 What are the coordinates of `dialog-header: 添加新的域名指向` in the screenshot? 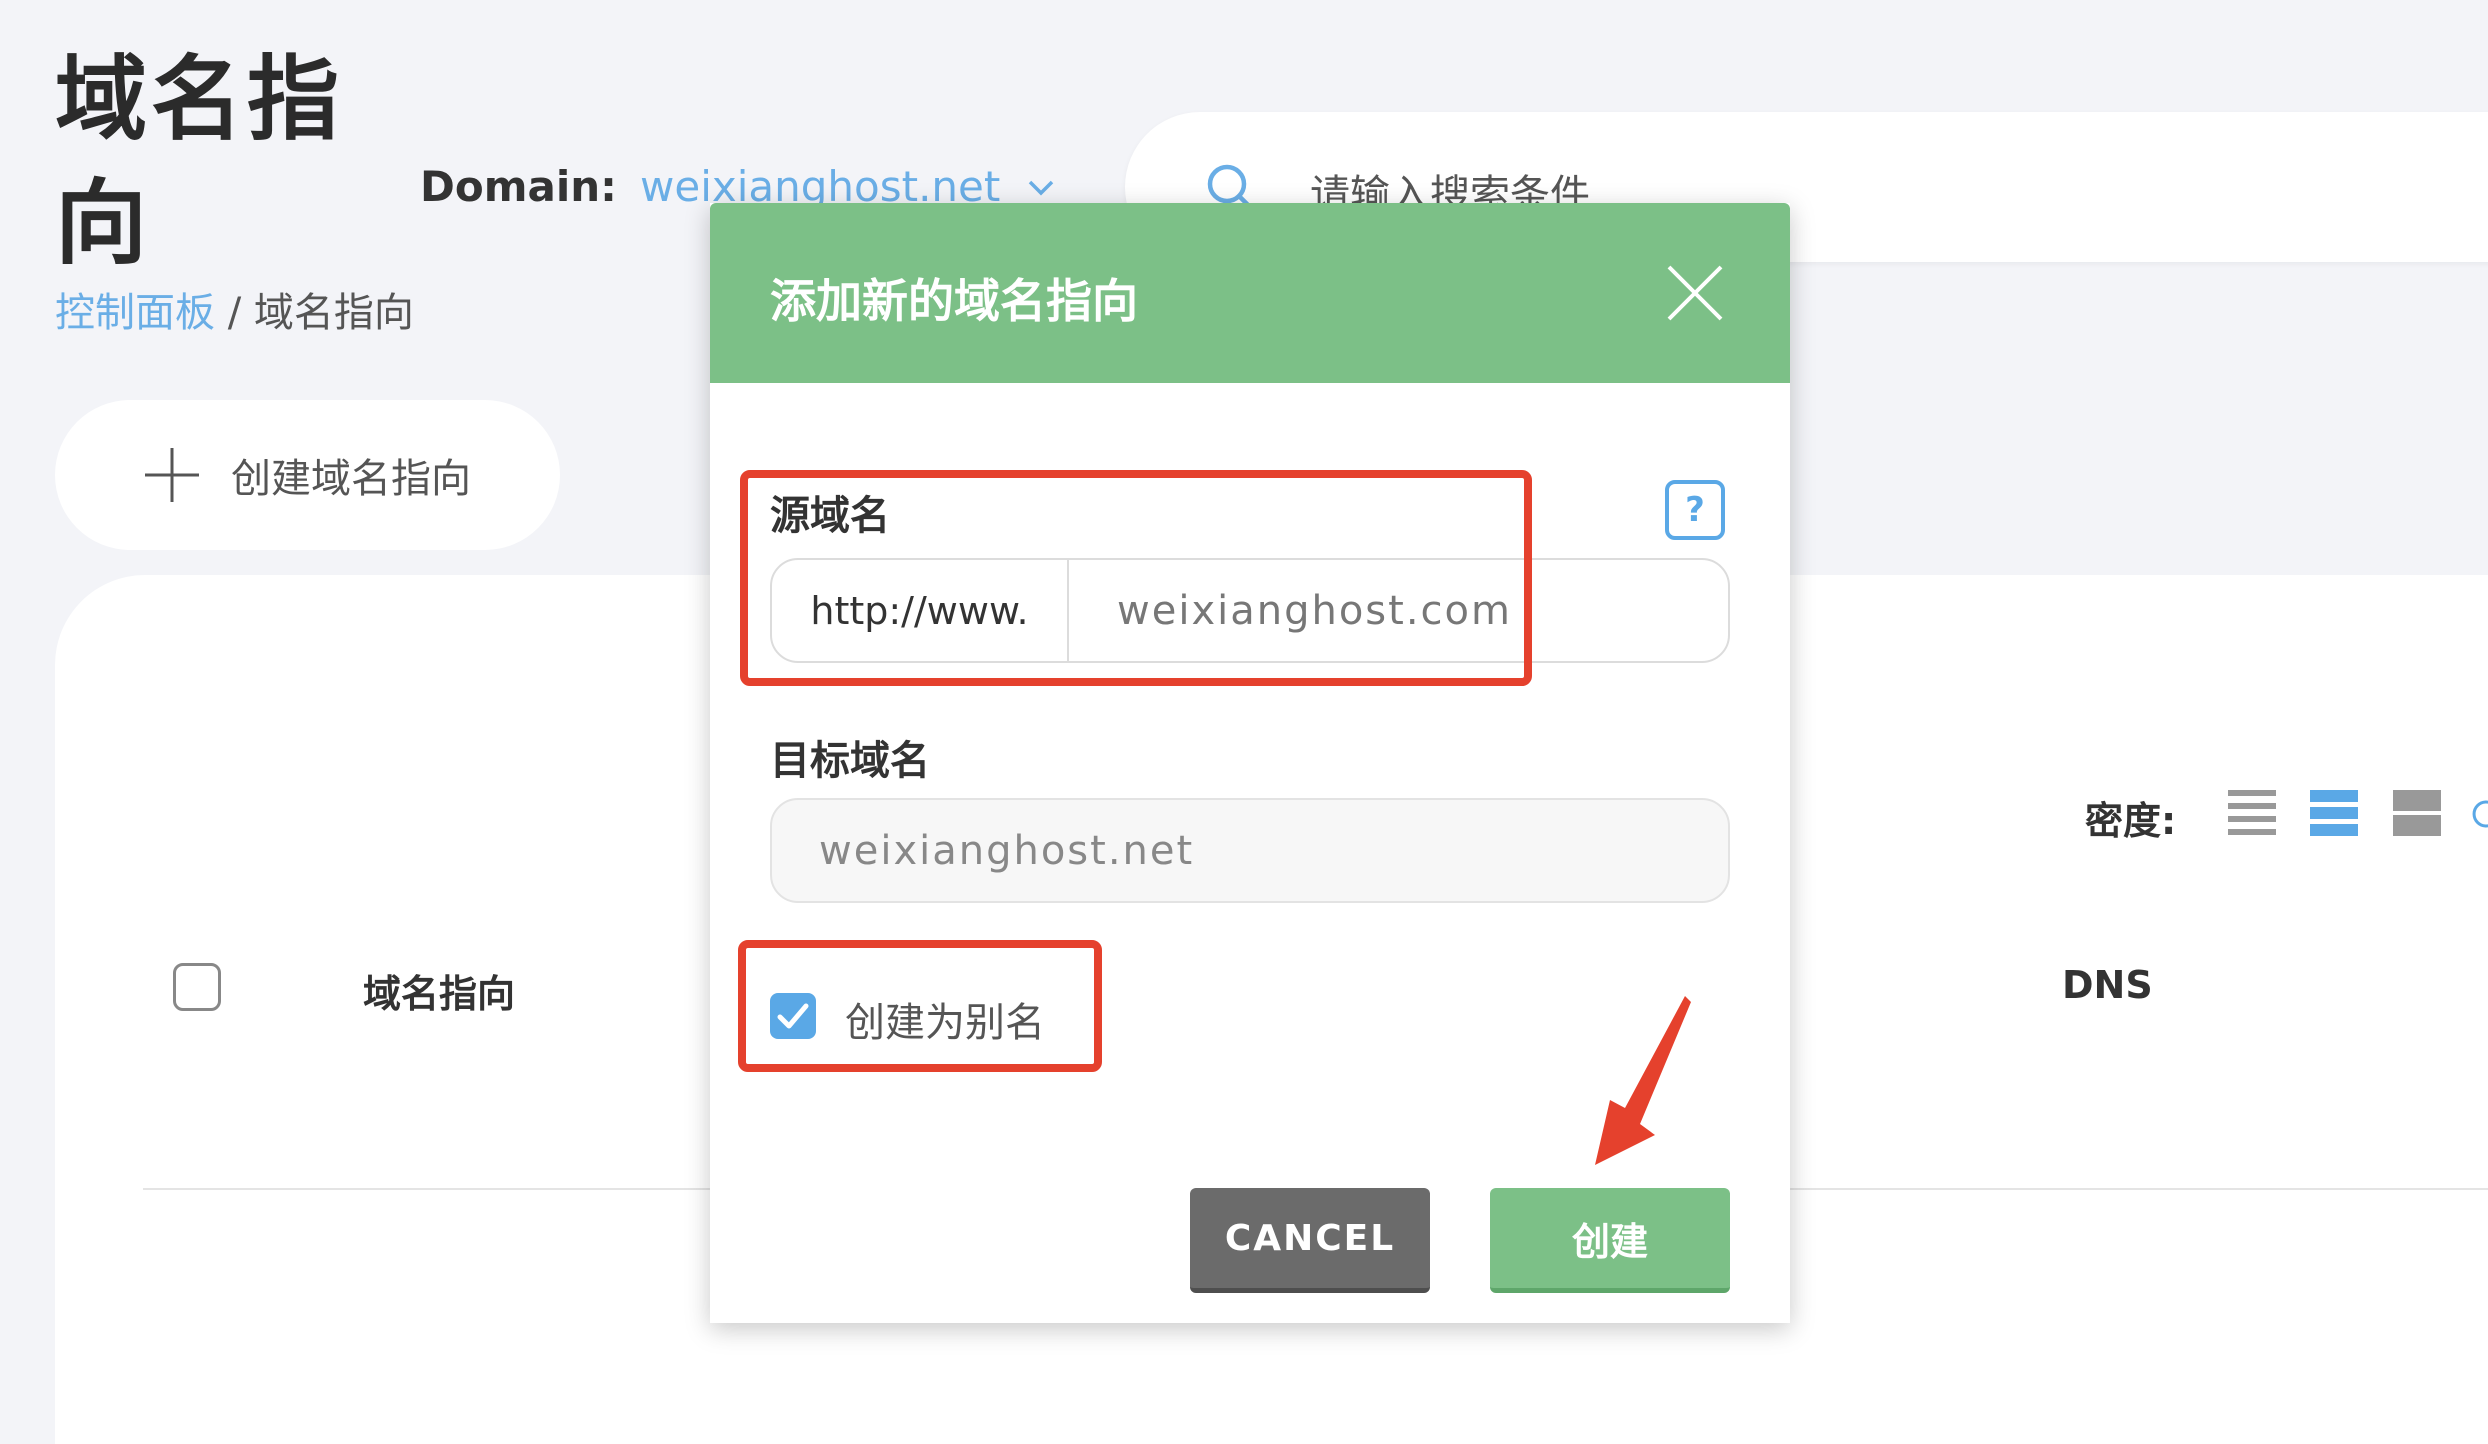 It's located at (1250, 293).